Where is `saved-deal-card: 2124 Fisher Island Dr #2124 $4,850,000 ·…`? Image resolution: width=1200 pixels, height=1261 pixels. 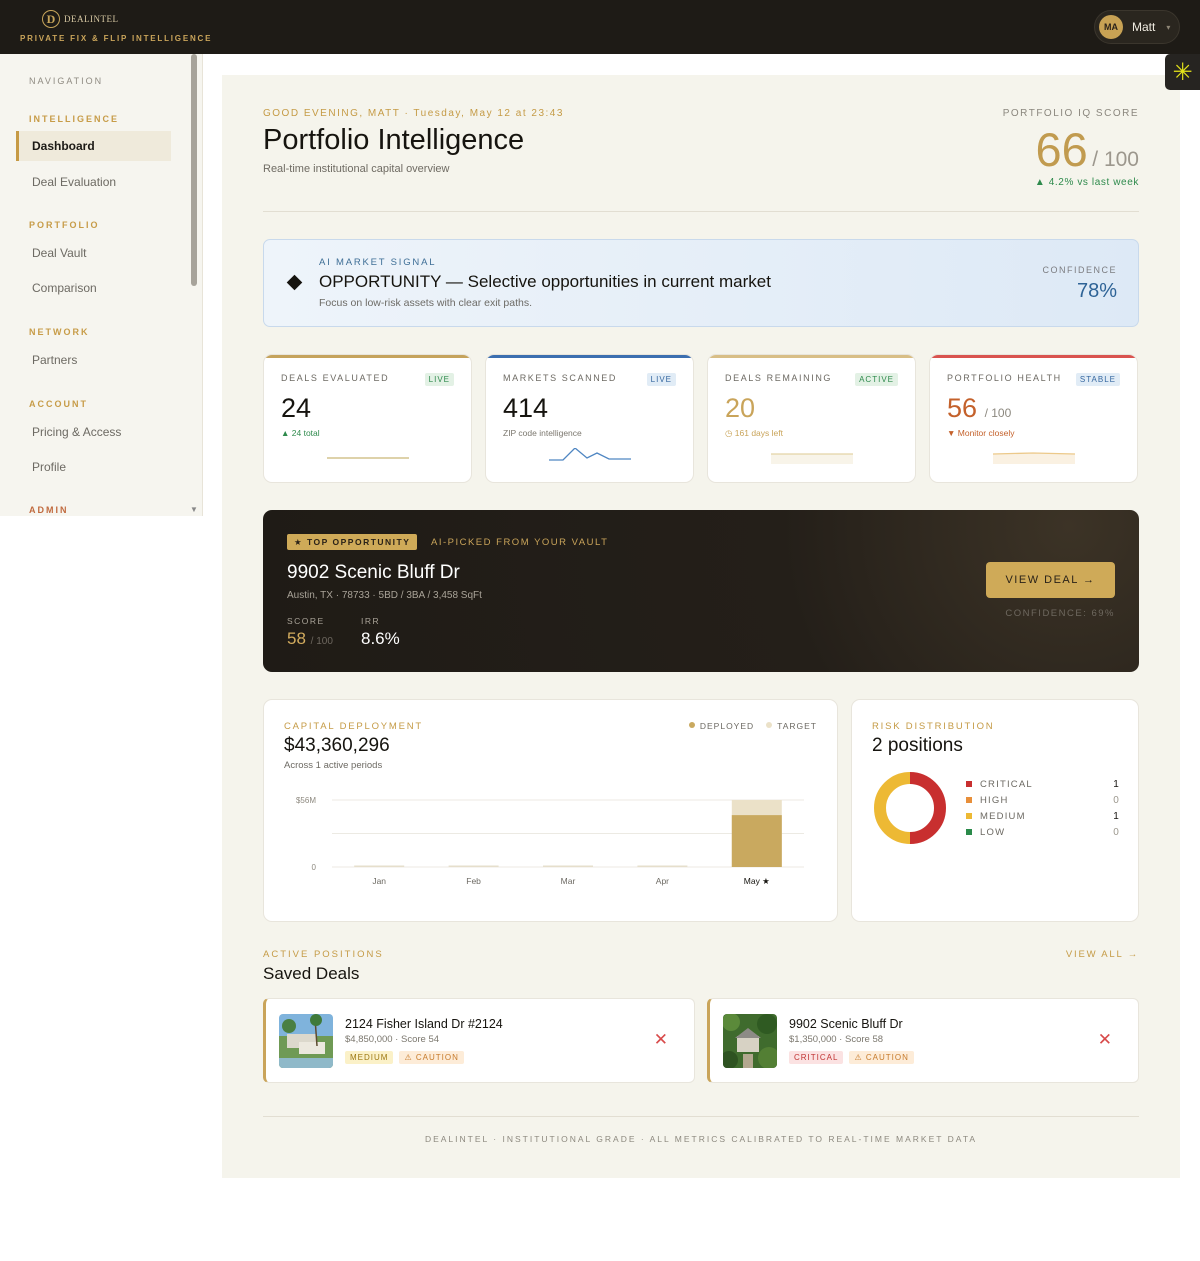 saved-deal-card: 2124 Fisher Island Dr #2124 $4,850,000 ·… is located at coordinates (479, 1040).